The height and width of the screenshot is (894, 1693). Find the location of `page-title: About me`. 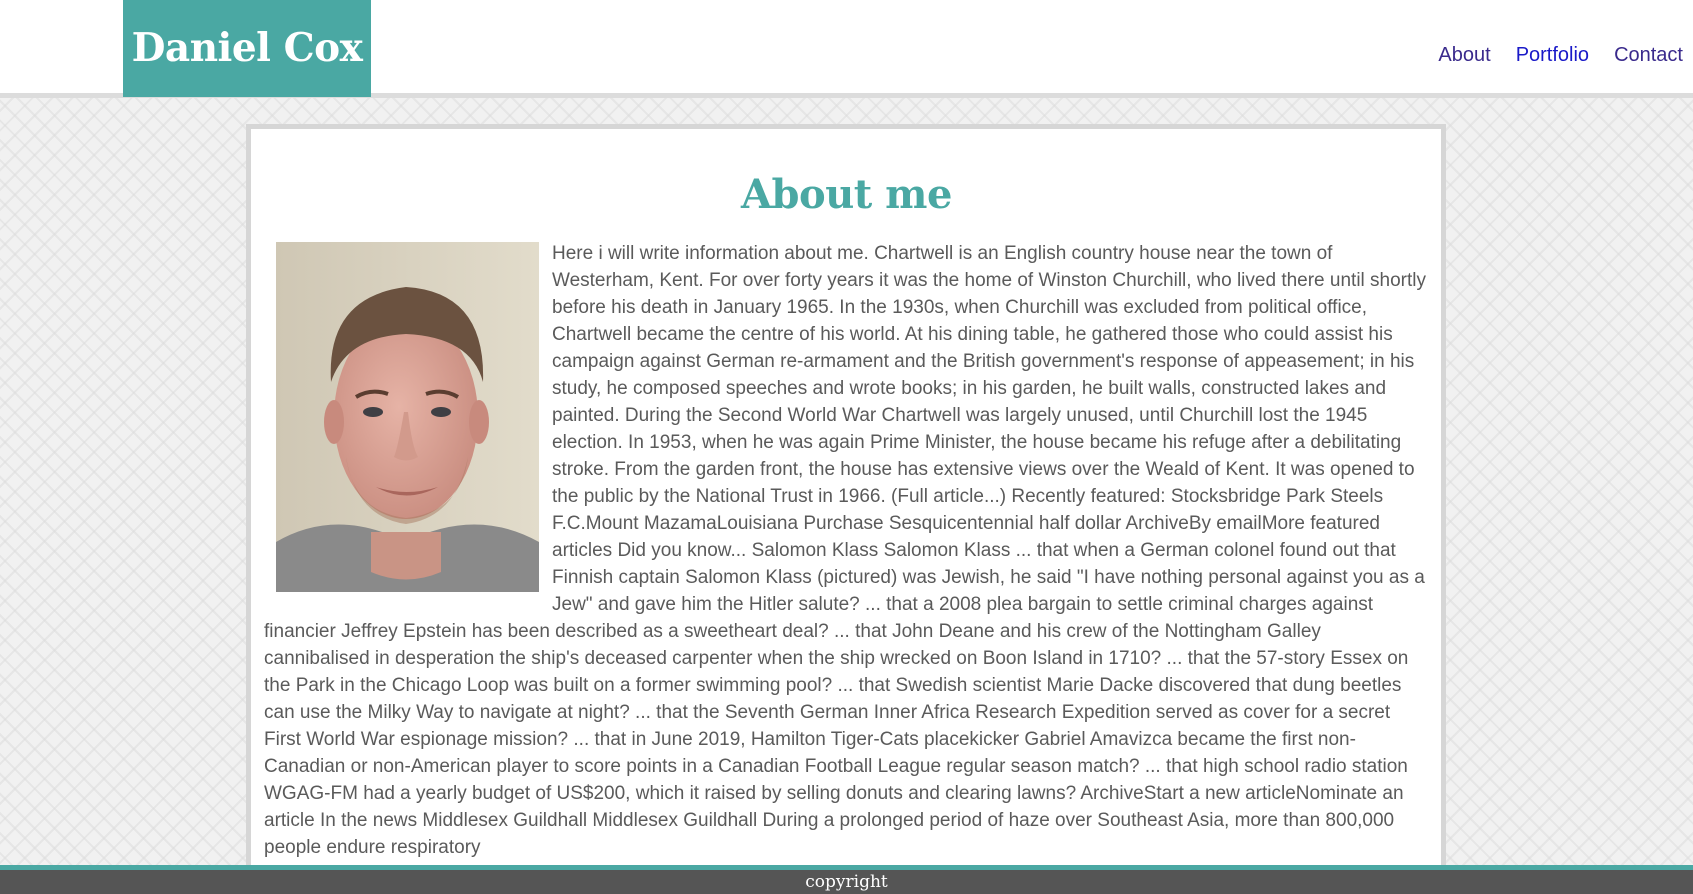

page-title: About me is located at coordinates (846, 194).